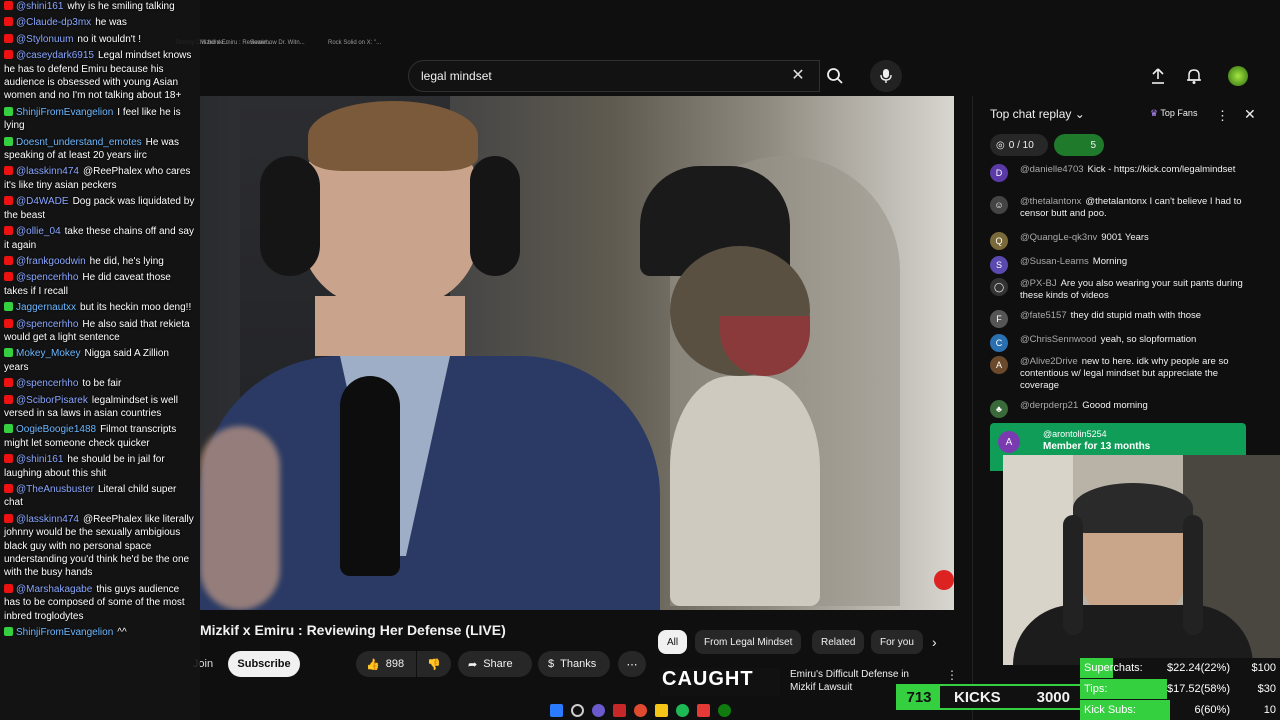 The height and width of the screenshot is (720, 1280). What do you see at coordinates (614, 76) in the screenshot?
I see `search-input: legal mindset` at bounding box center [614, 76].